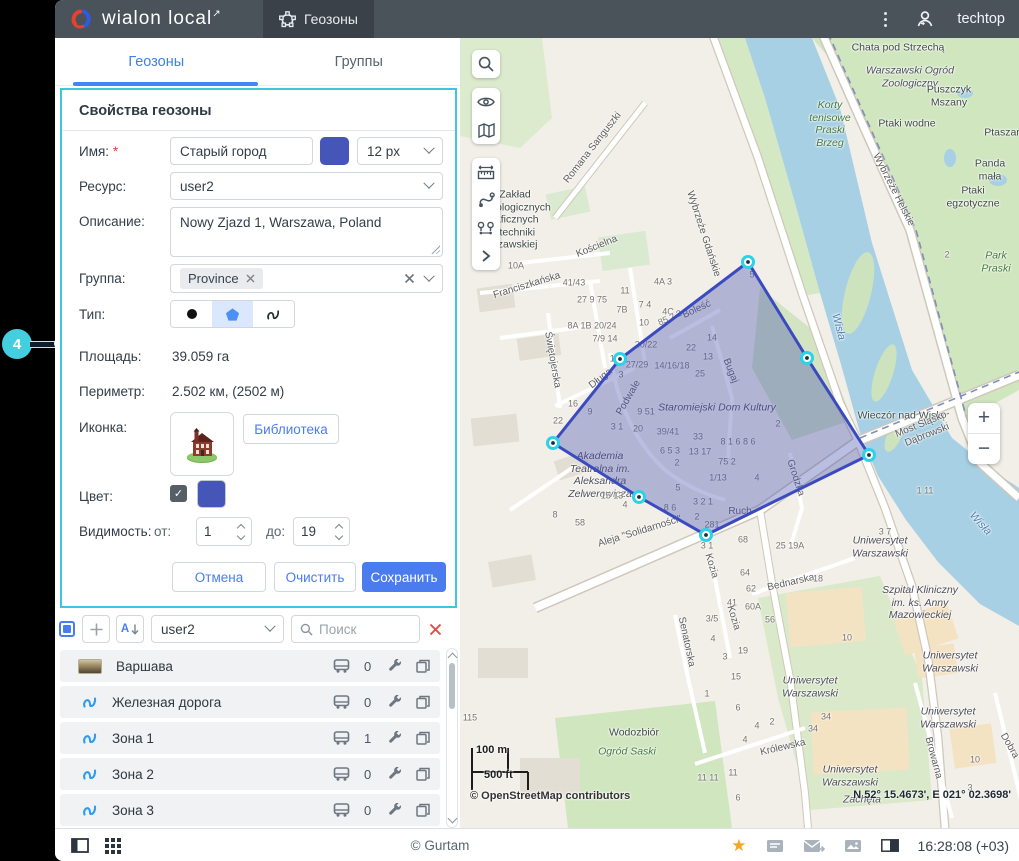 The width and height of the screenshot is (1019, 861). I want to click on add-geofence-button, so click(96, 629).